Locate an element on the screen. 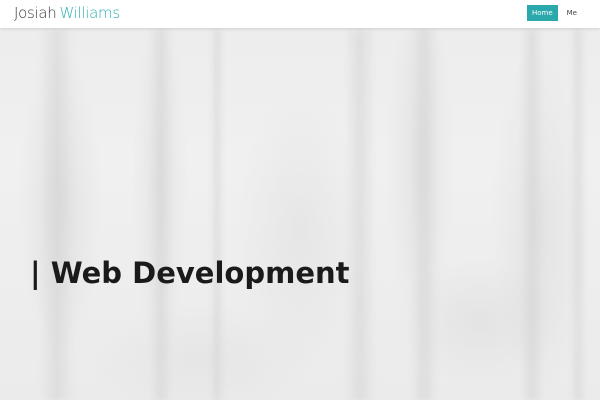 This screenshot has width=600, height=400. brand-logo: Josiah Williams is located at coordinates (67, 13).